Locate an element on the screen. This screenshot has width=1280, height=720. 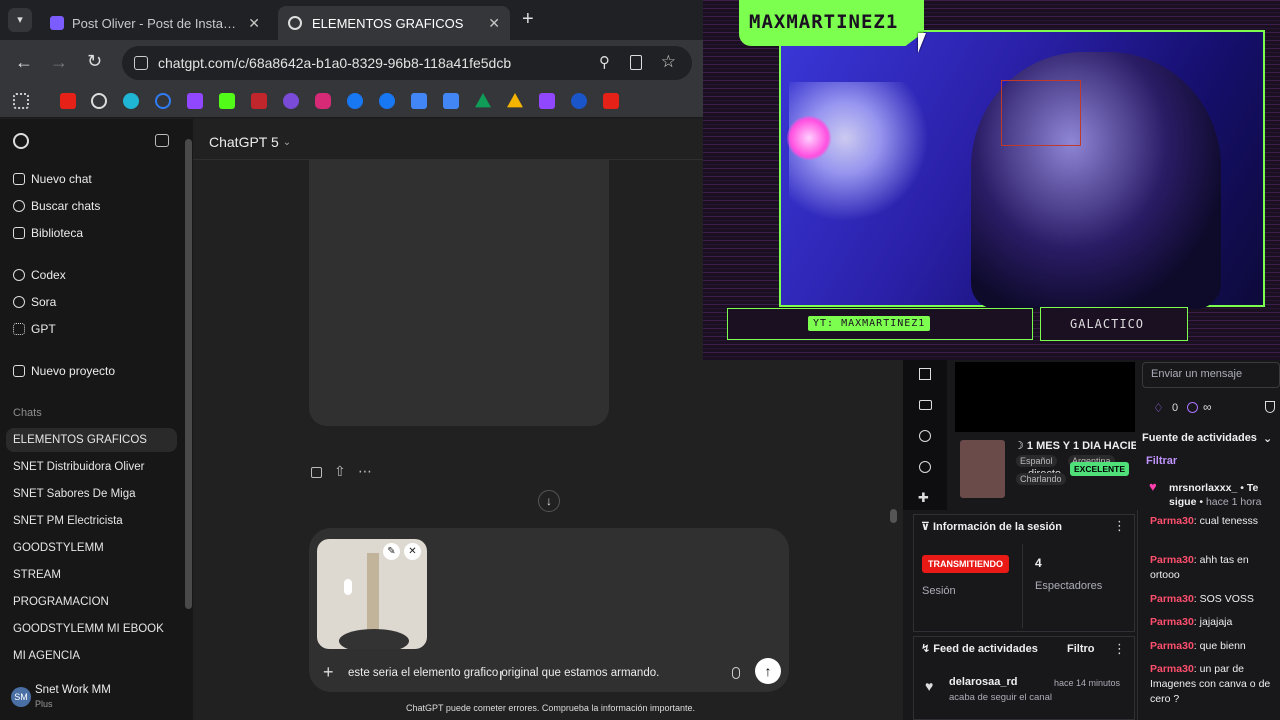
chat-item: SNET PM Electricista is located at coordinates (68, 521).